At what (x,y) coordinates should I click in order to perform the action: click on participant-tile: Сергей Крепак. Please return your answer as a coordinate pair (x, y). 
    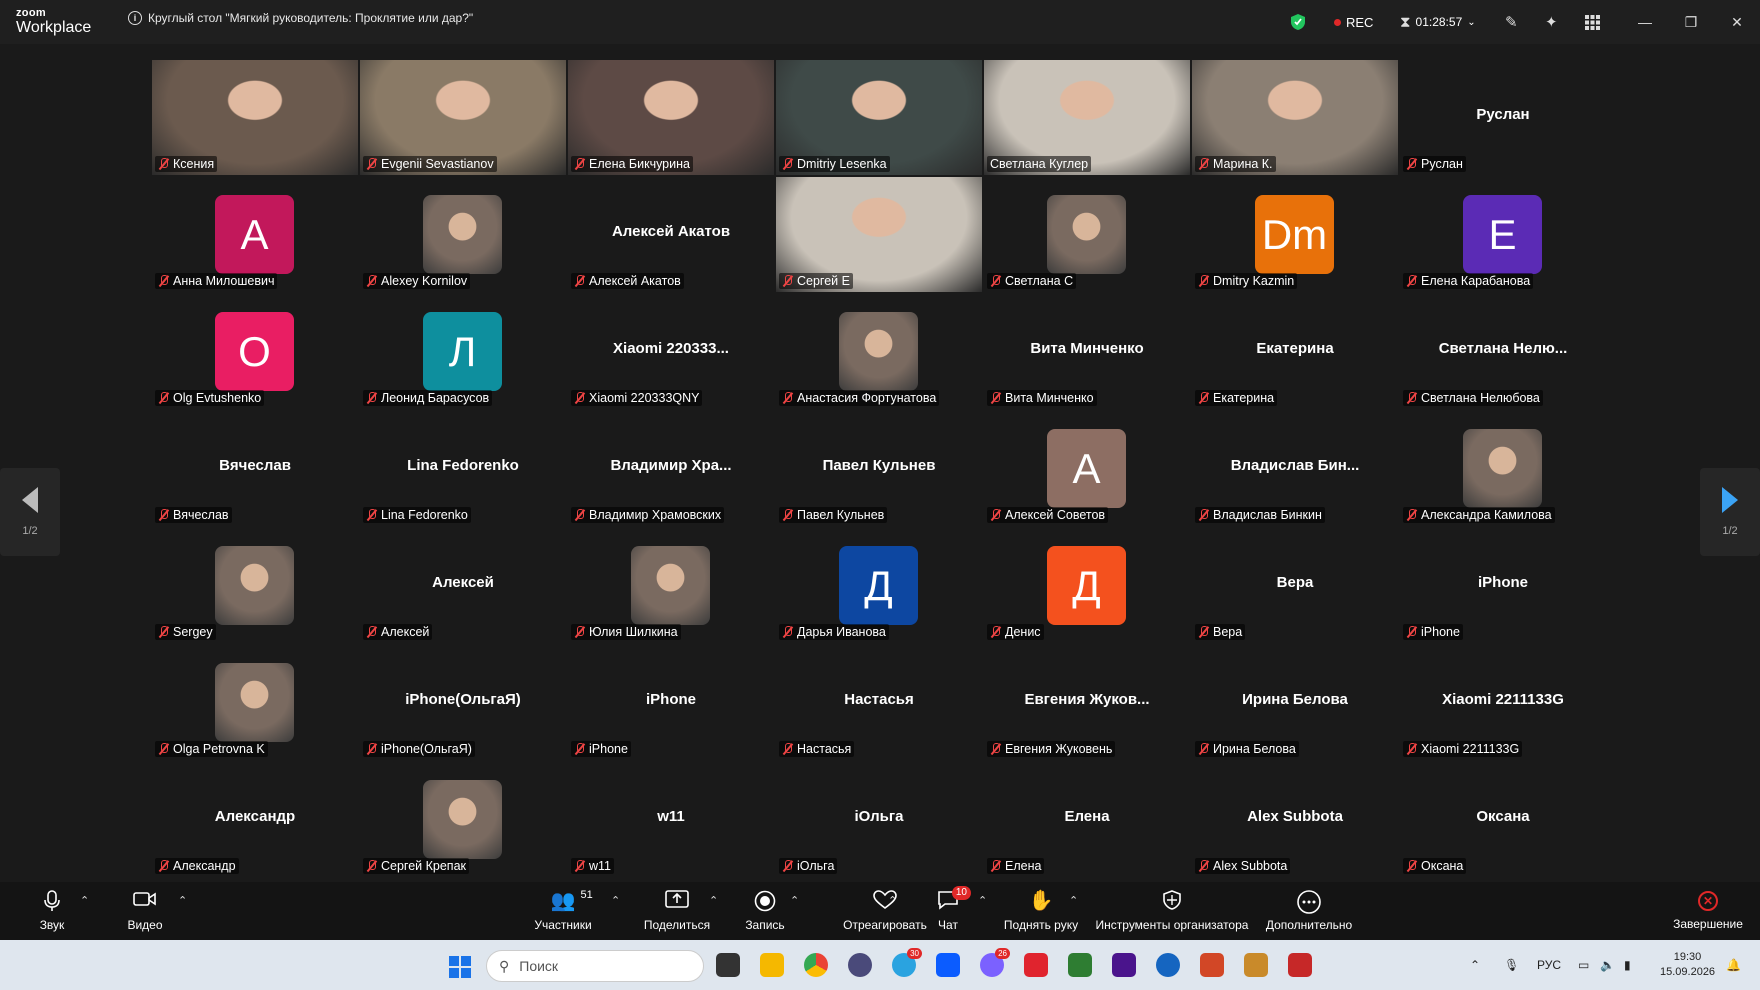
    Looking at the image, I should click on (463, 819).